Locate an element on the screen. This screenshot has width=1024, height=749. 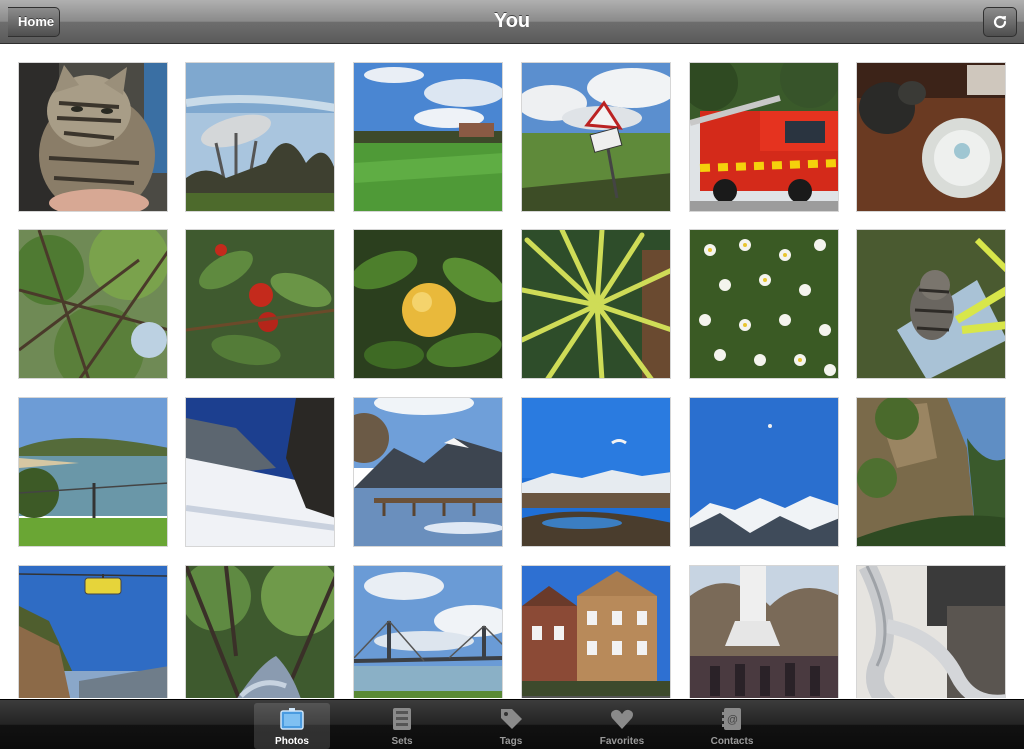
tab-tags: Tags is located at coordinates (511, 726).